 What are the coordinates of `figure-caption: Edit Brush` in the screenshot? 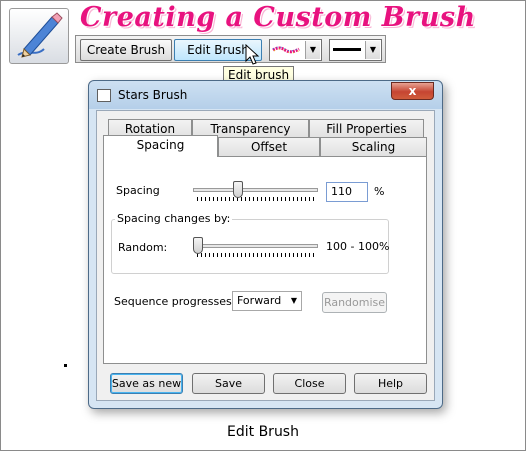 It's located at (263, 432).